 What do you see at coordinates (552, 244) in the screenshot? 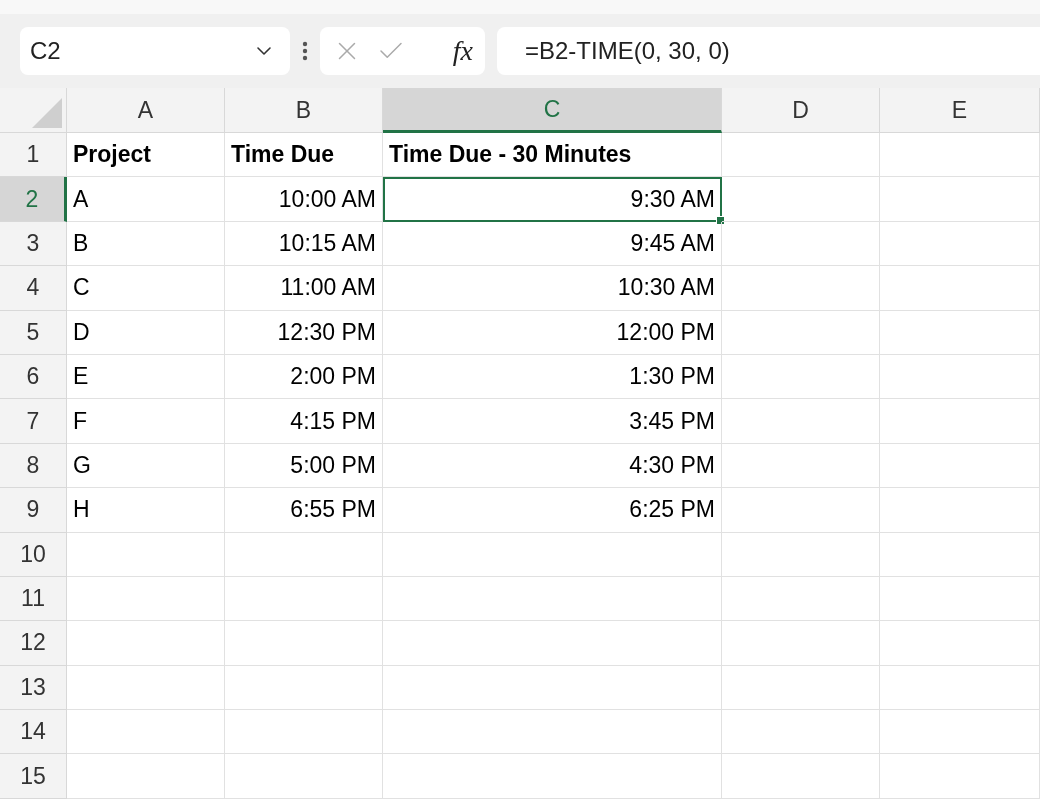
I see `table-cell: 9:45 AM` at bounding box center [552, 244].